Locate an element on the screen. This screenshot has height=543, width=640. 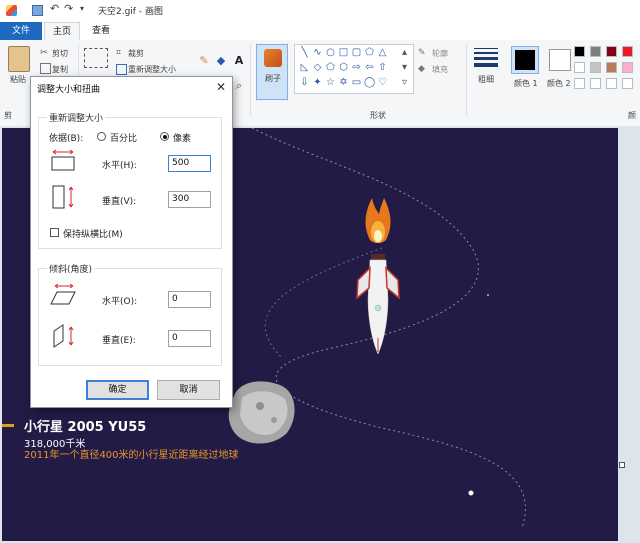
horizontal-label: 水平(H): is located at coordinates (119, 166).